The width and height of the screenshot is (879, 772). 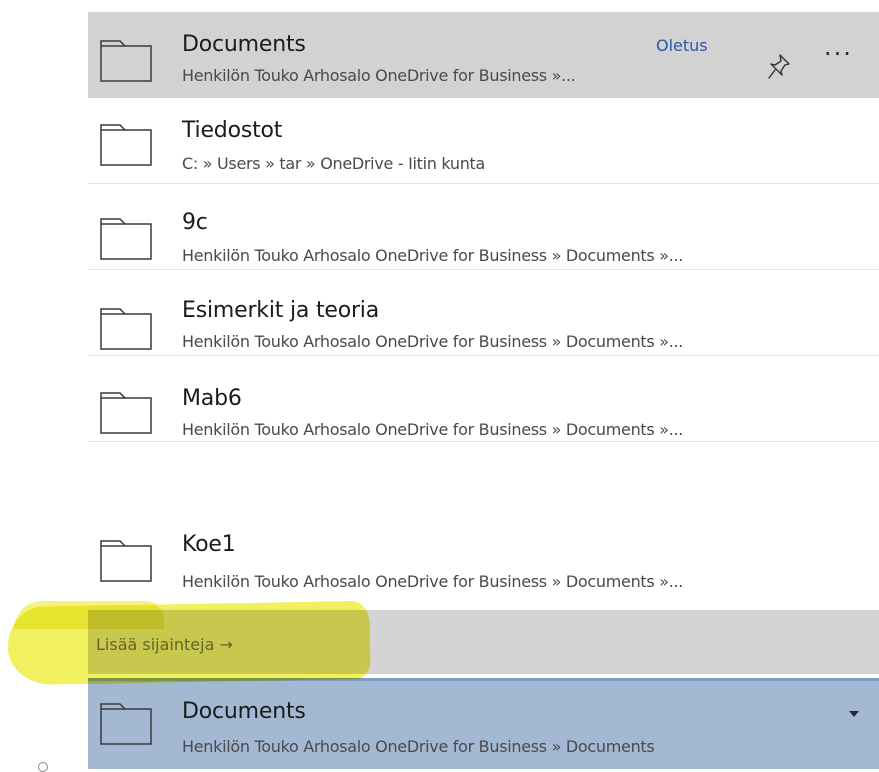 I want to click on default-label: Oletus, so click(x=682, y=45).